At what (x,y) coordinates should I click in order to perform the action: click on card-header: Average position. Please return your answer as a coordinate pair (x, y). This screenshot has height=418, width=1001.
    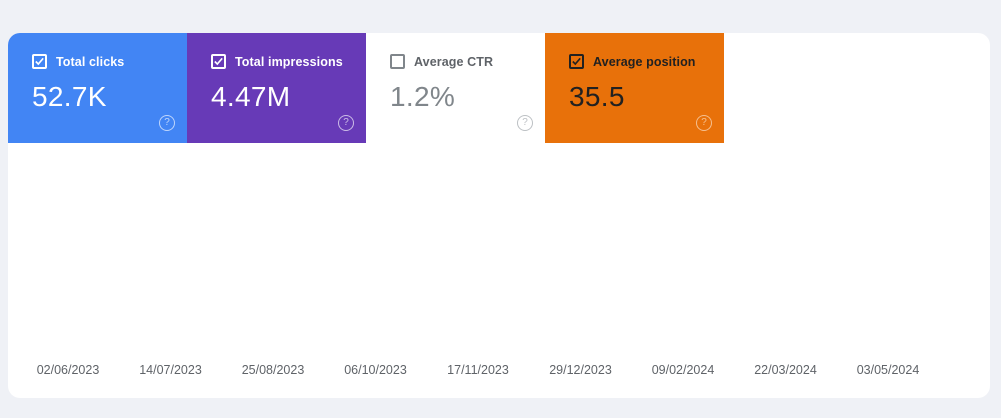
    Looking at the image, I should click on (646, 61).